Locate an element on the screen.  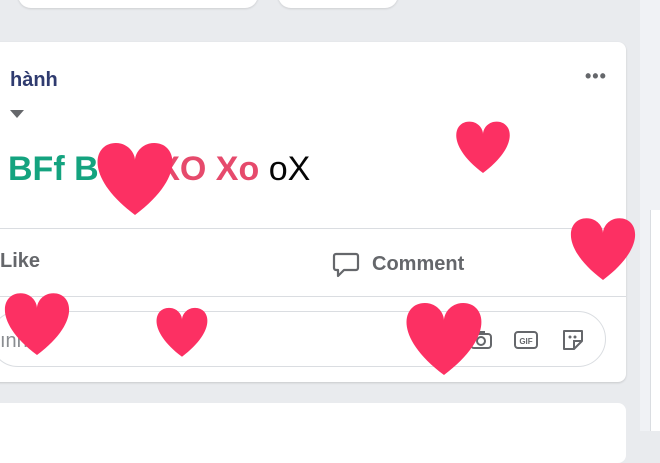
feed-top-area is located at coordinates (313, 11).